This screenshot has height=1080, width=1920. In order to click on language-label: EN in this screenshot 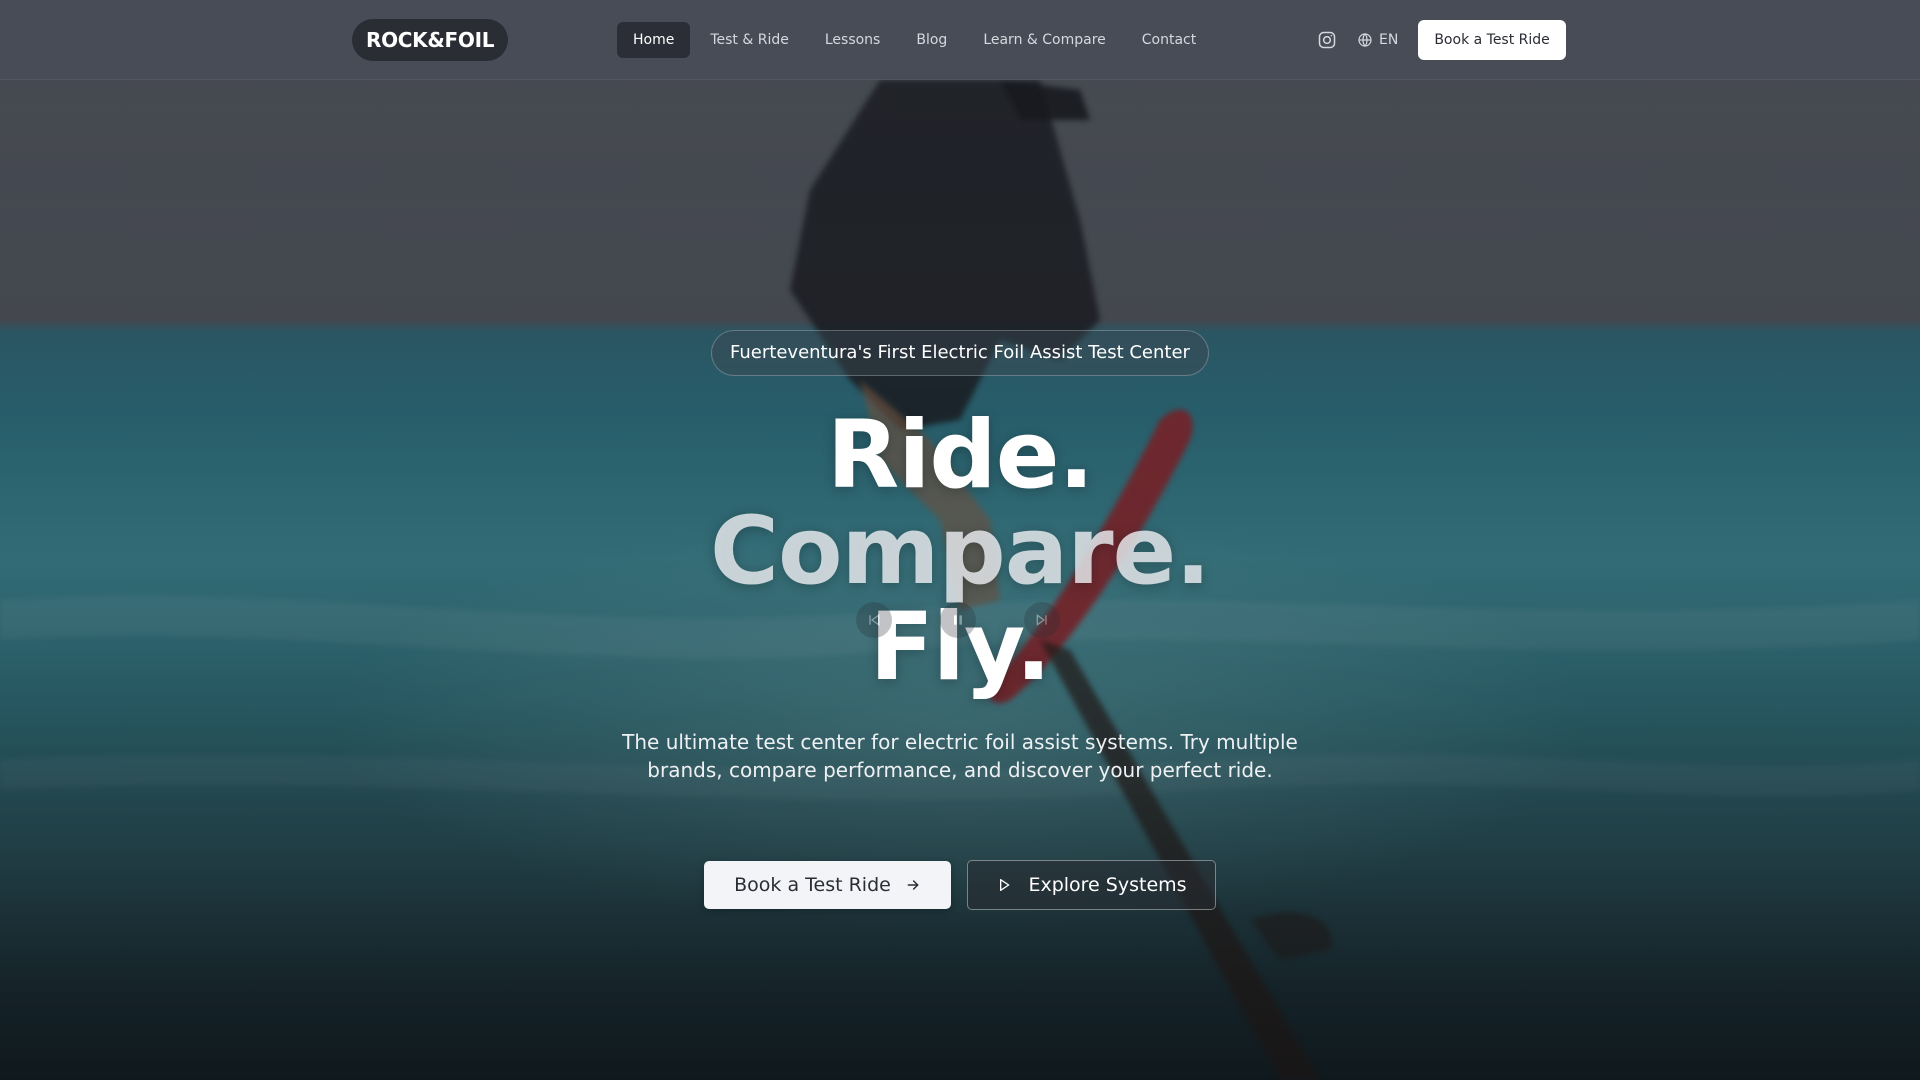, I will do `click(1389, 40)`.